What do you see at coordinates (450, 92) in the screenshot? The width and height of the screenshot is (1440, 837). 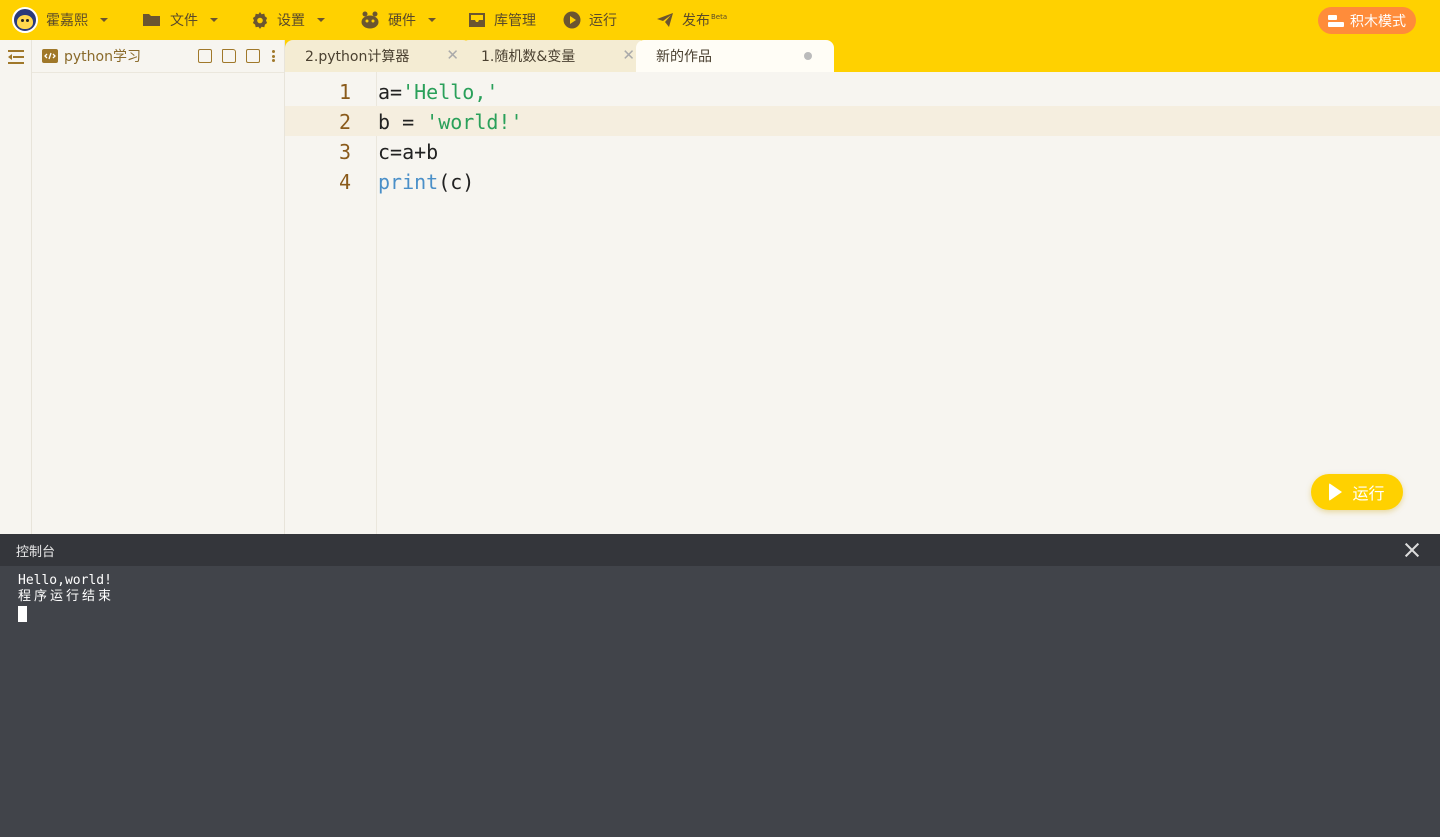 I see `string-token: 'Hello,'` at bounding box center [450, 92].